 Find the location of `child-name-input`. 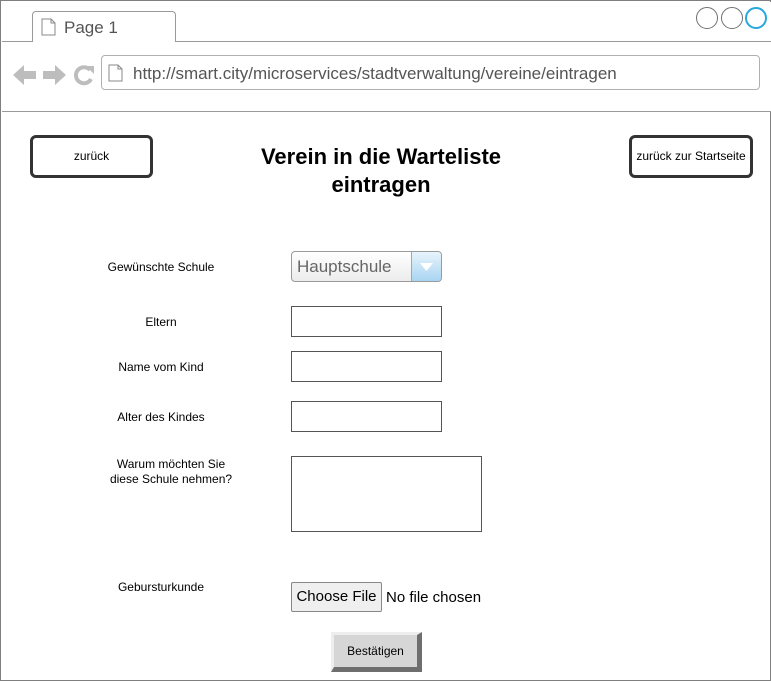

child-name-input is located at coordinates (366, 366).